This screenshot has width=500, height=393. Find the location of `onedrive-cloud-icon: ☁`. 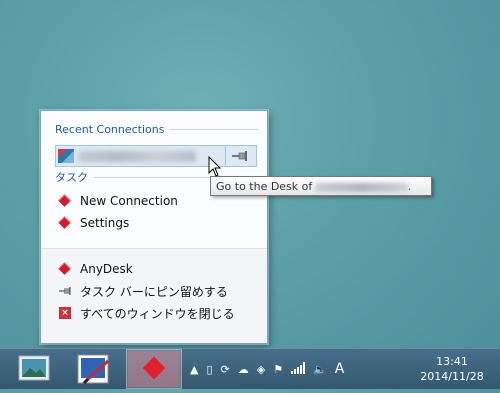

onedrive-cloud-icon: ☁ is located at coordinates (243, 369).